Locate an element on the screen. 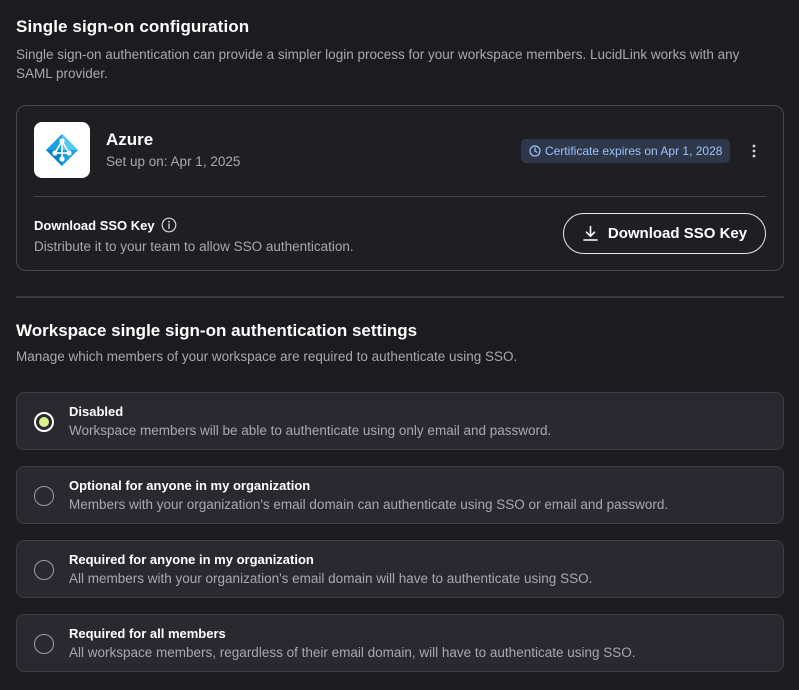  provider-logo is located at coordinates (62, 150).